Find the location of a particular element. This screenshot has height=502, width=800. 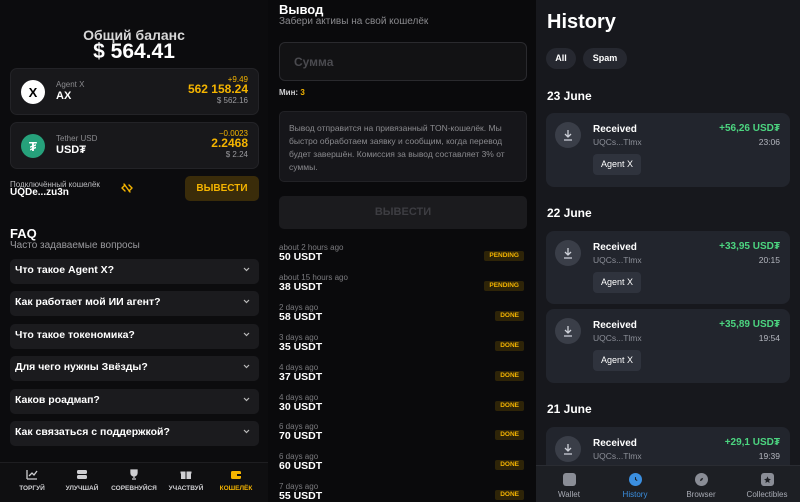

faq-item: Каков роадмап? is located at coordinates (134, 401).